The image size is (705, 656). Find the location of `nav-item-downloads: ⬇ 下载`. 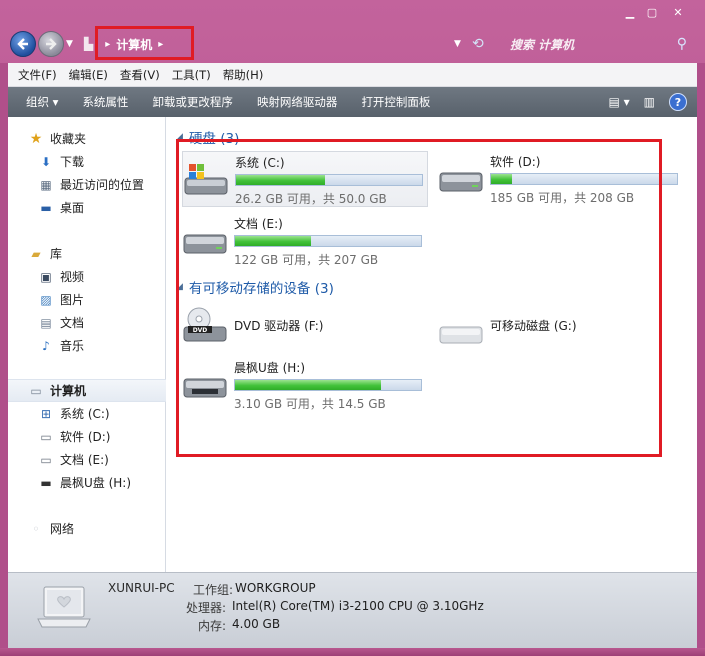

nav-item-downloads: ⬇ 下载 is located at coordinates (87, 161).